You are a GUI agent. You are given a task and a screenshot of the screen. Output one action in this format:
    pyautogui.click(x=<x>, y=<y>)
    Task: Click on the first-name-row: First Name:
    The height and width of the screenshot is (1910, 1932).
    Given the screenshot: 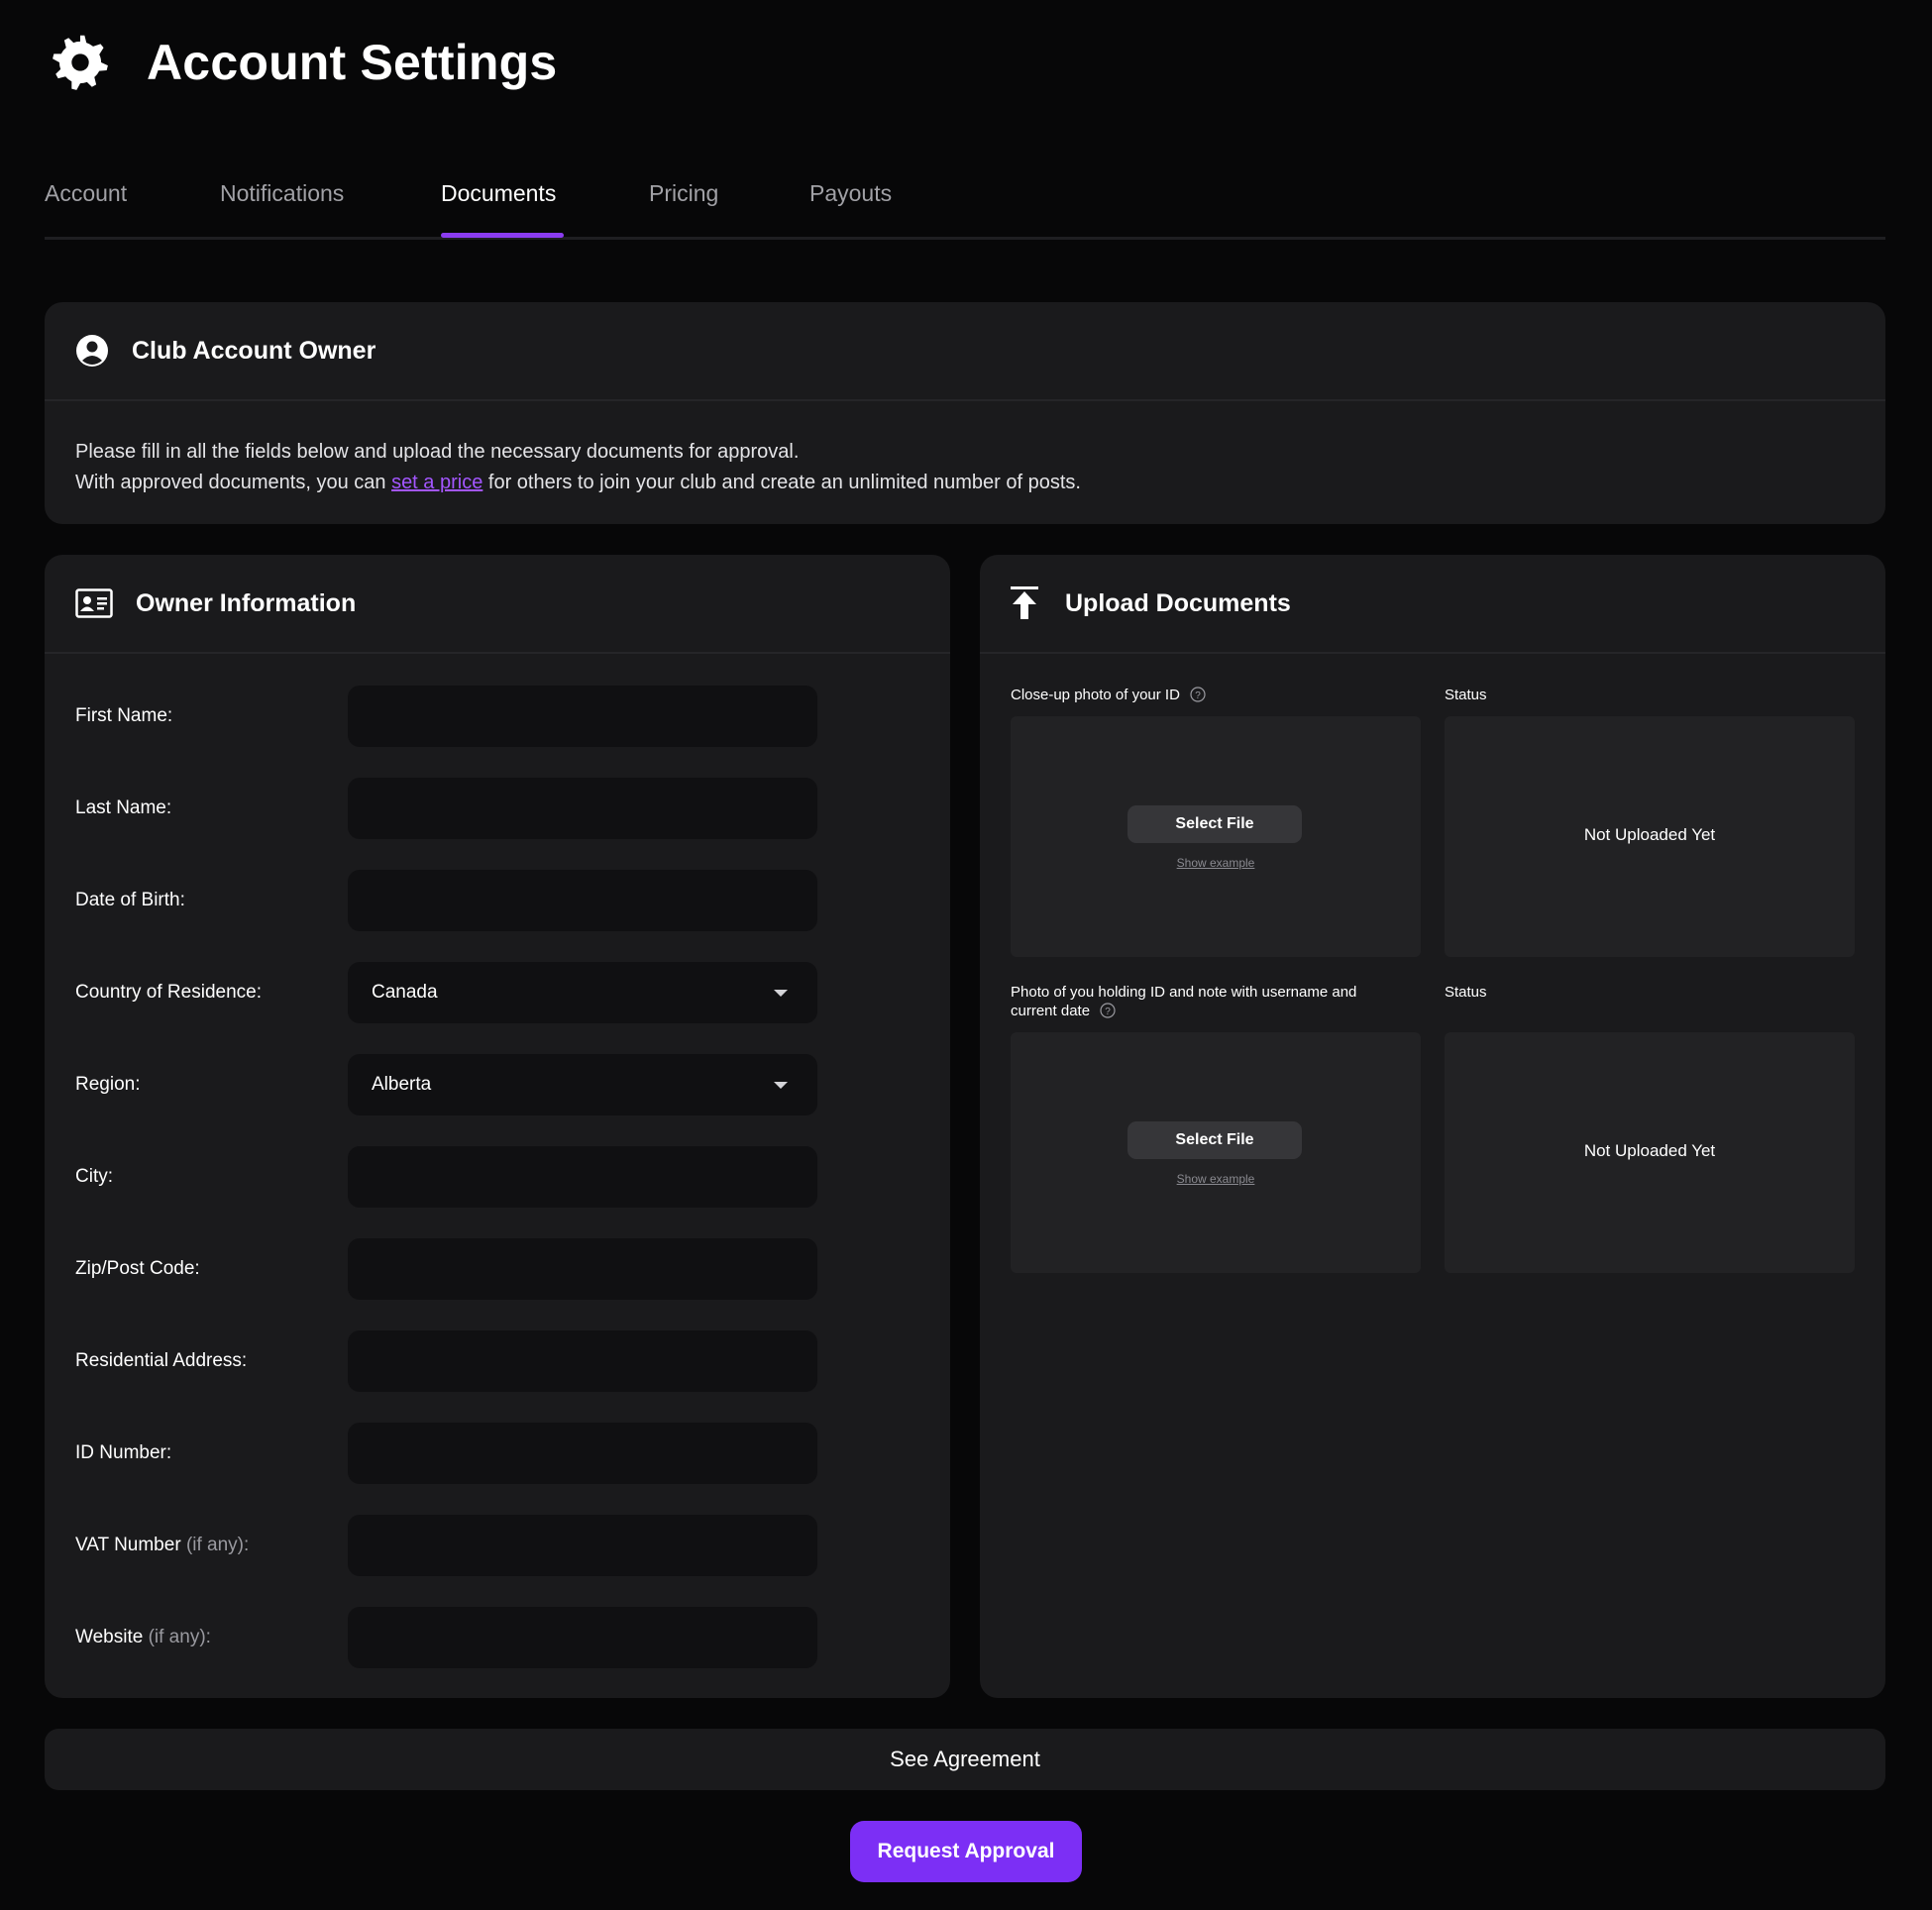 What is the action you would take?
    pyautogui.click(x=497, y=717)
    